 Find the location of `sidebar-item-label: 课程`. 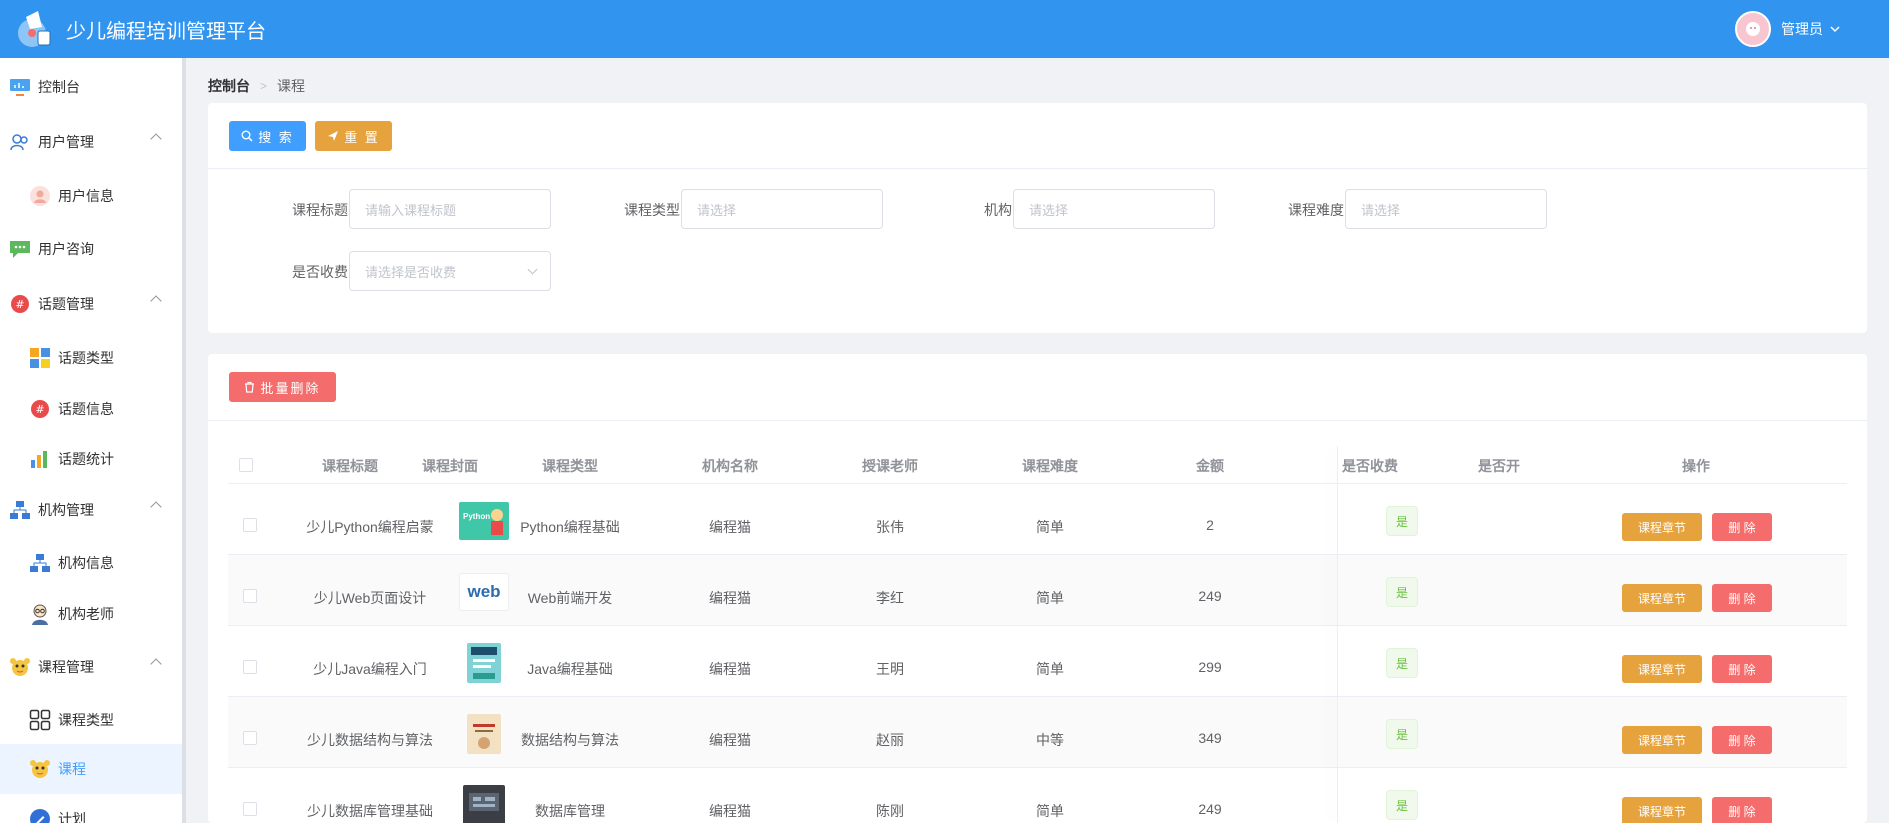

sidebar-item-label: 课程 is located at coordinates (72, 769).